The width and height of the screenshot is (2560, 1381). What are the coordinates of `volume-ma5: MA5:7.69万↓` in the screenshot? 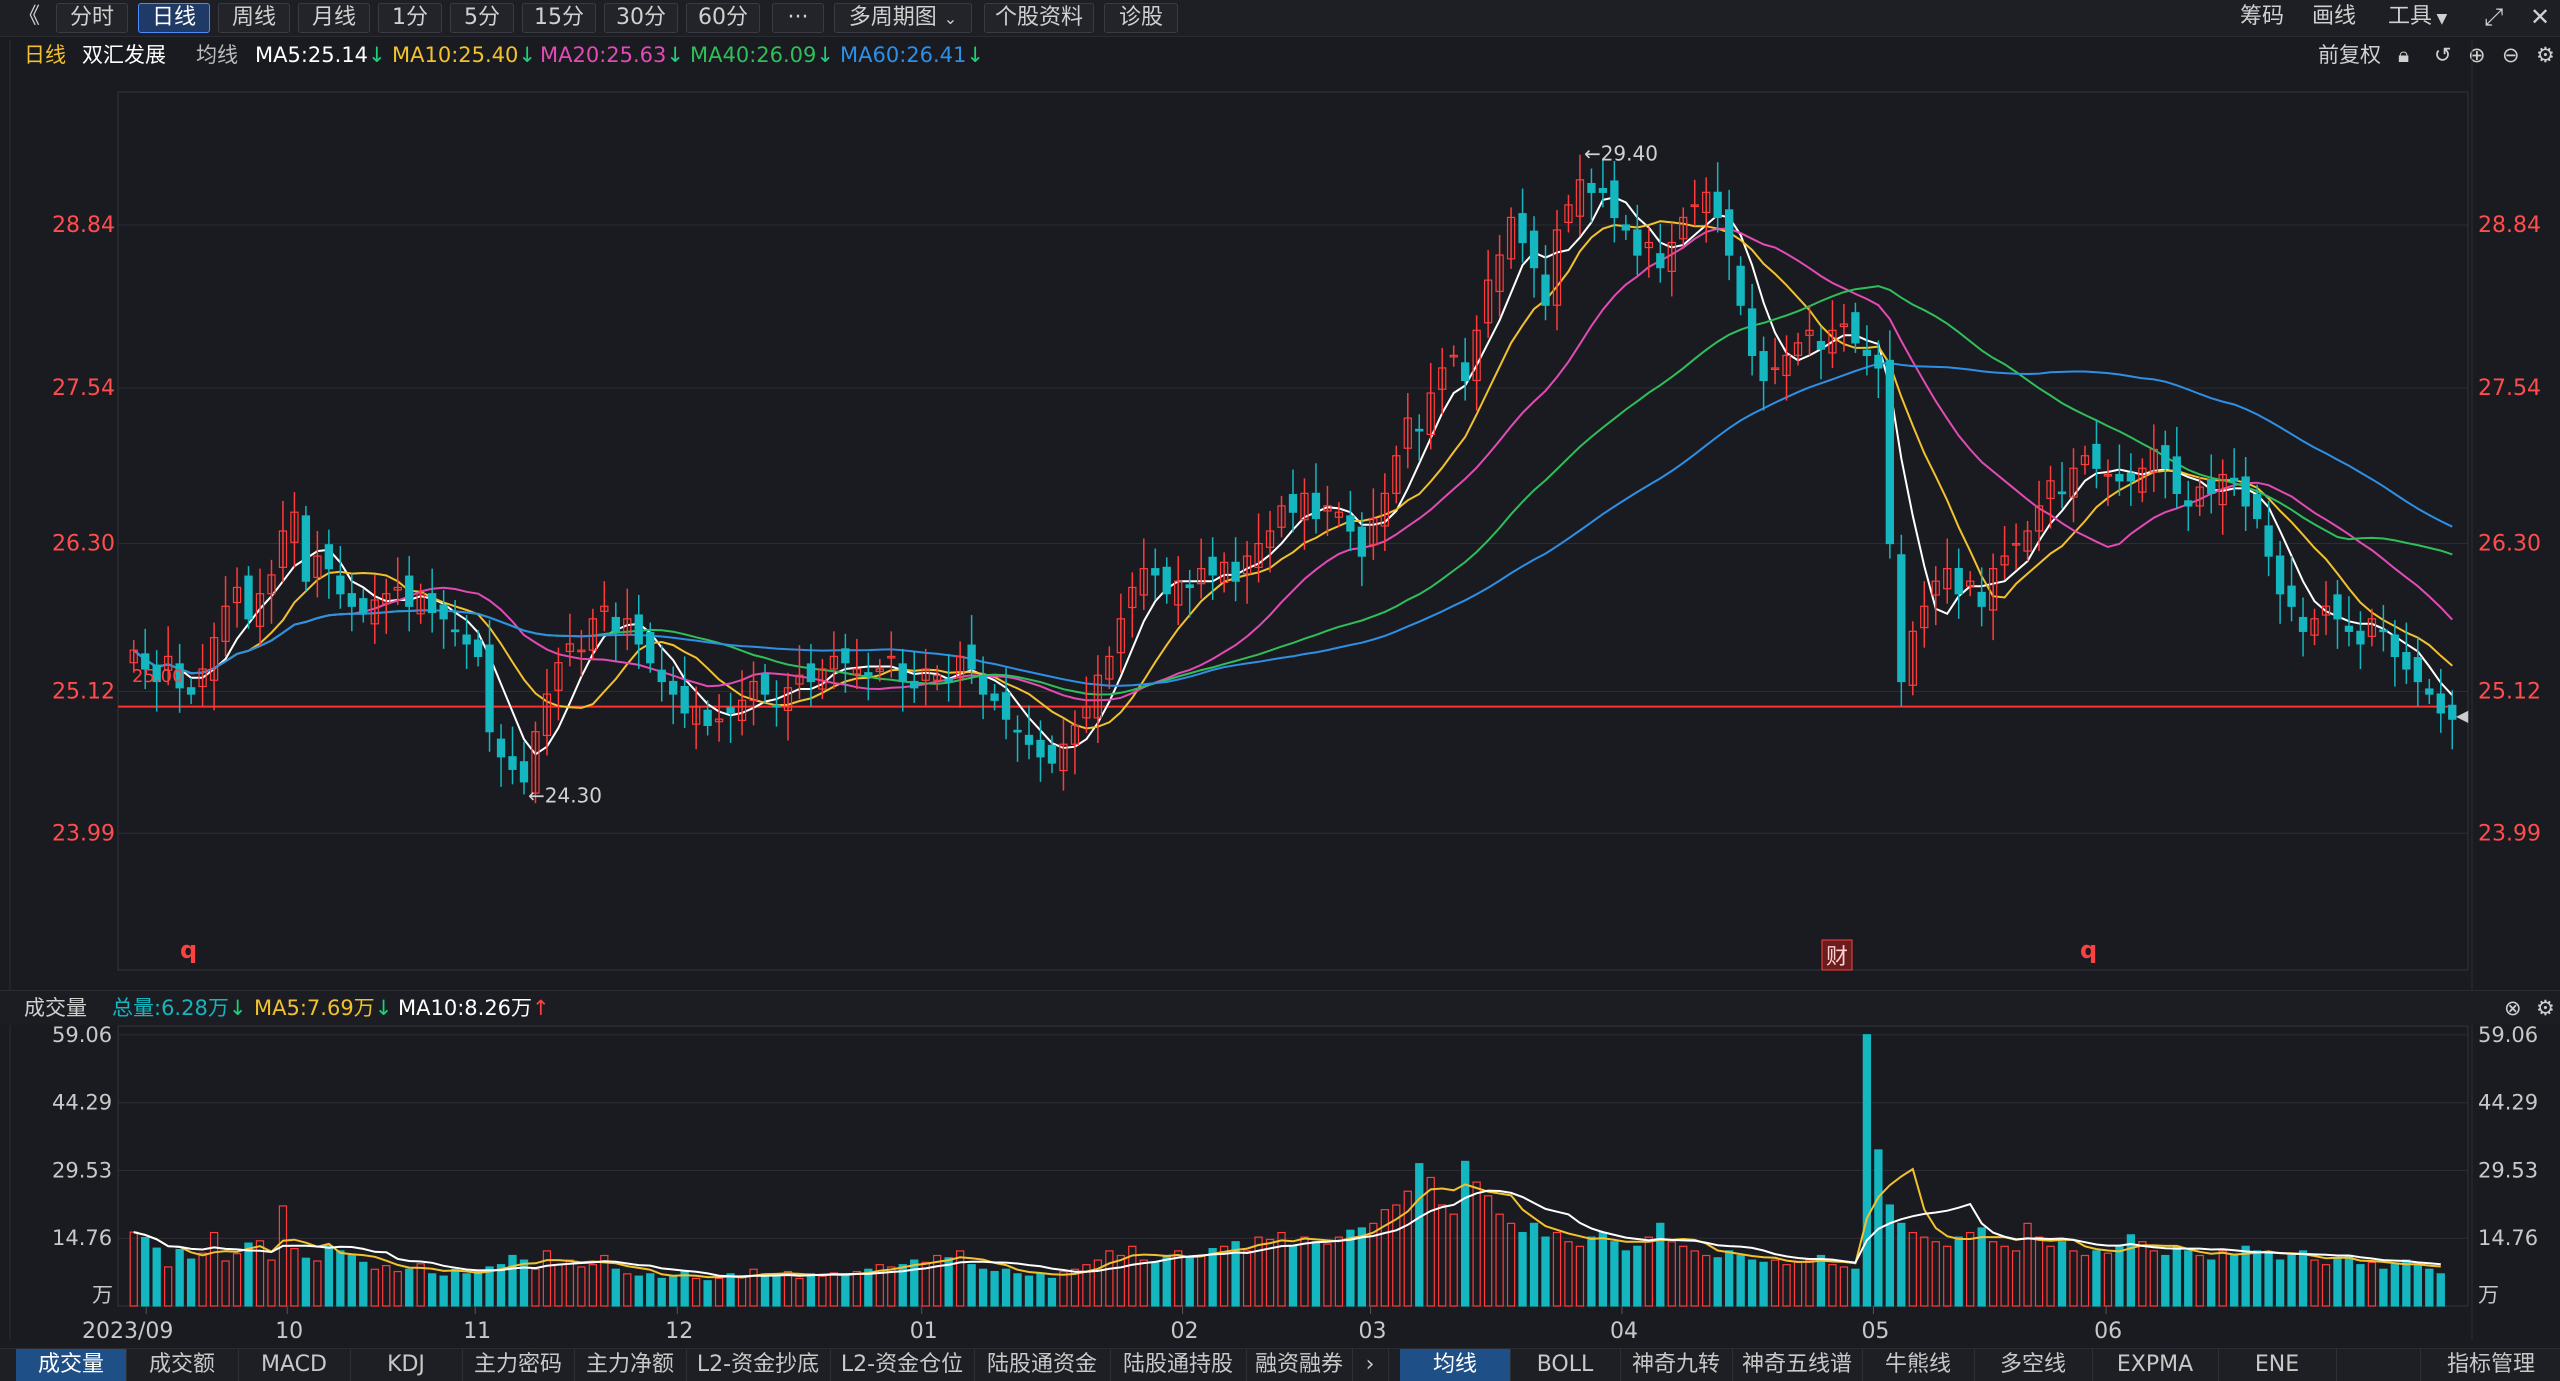 It's located at (323, 1008).